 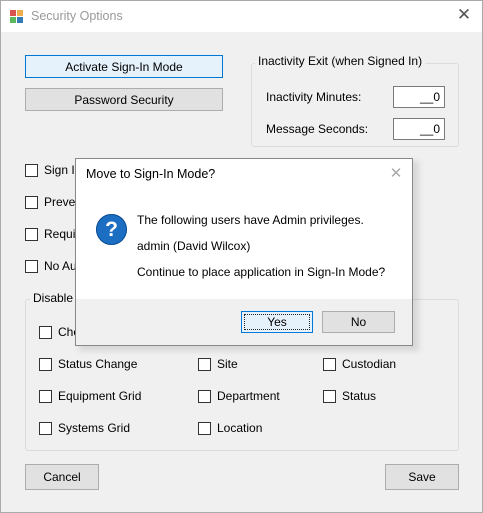 I want to click on disable-checkbox-status: Status, so click(x=349, y=396).